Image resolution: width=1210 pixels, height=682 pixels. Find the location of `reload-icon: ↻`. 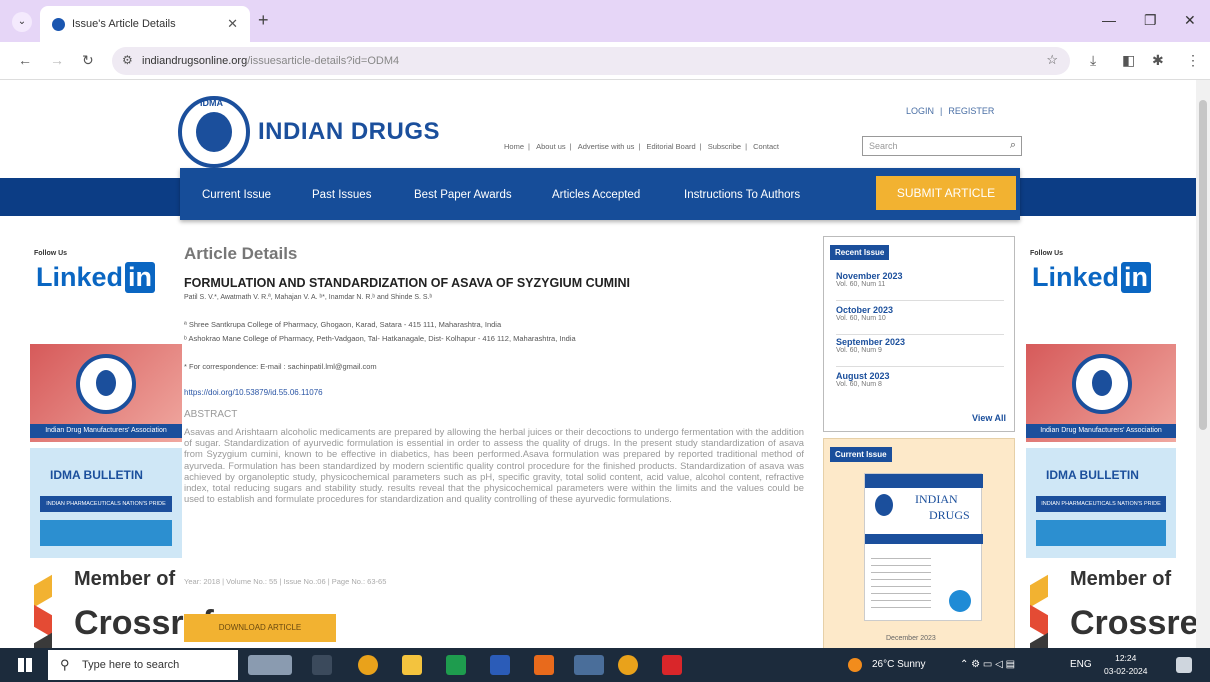

reload-icon: ↻ is located at coordinates (88, 60).